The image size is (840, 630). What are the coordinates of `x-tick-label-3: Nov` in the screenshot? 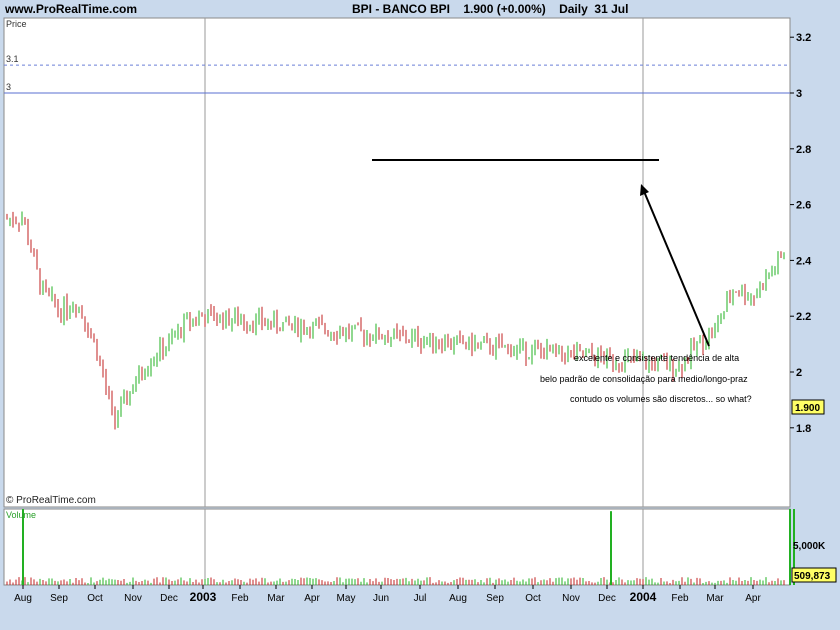 It's located at (133, 598).